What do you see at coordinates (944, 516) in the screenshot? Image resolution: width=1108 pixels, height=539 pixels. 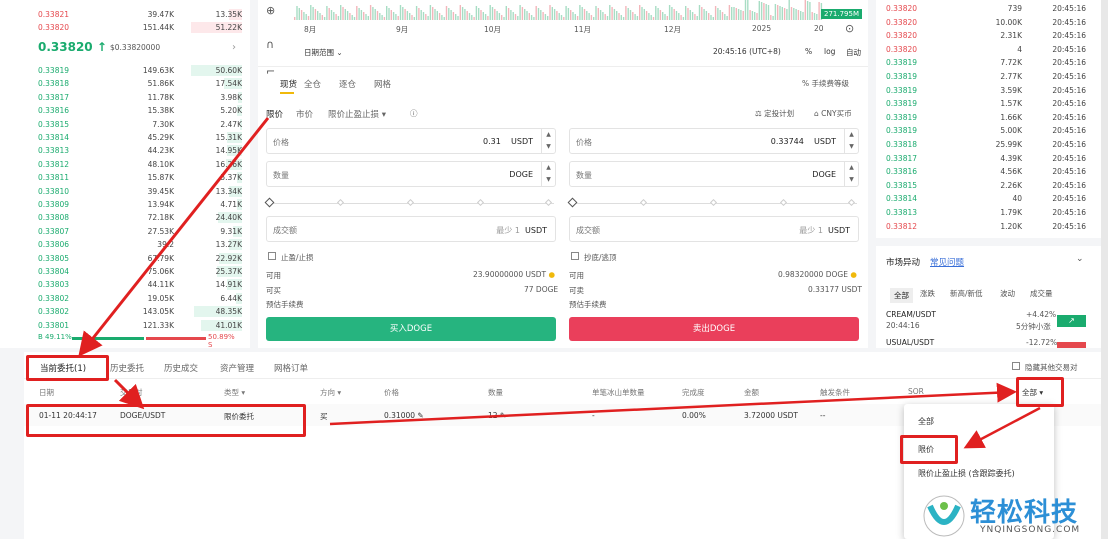 I see `brand-icon` at bounding box center [944, 516].